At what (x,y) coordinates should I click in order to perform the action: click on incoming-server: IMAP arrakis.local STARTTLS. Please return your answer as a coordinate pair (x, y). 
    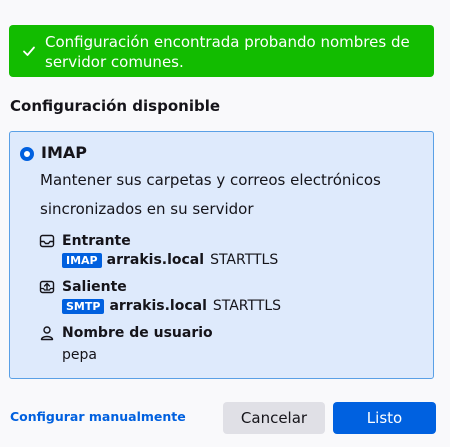
    Looking at the image, I should click on (170, 260).